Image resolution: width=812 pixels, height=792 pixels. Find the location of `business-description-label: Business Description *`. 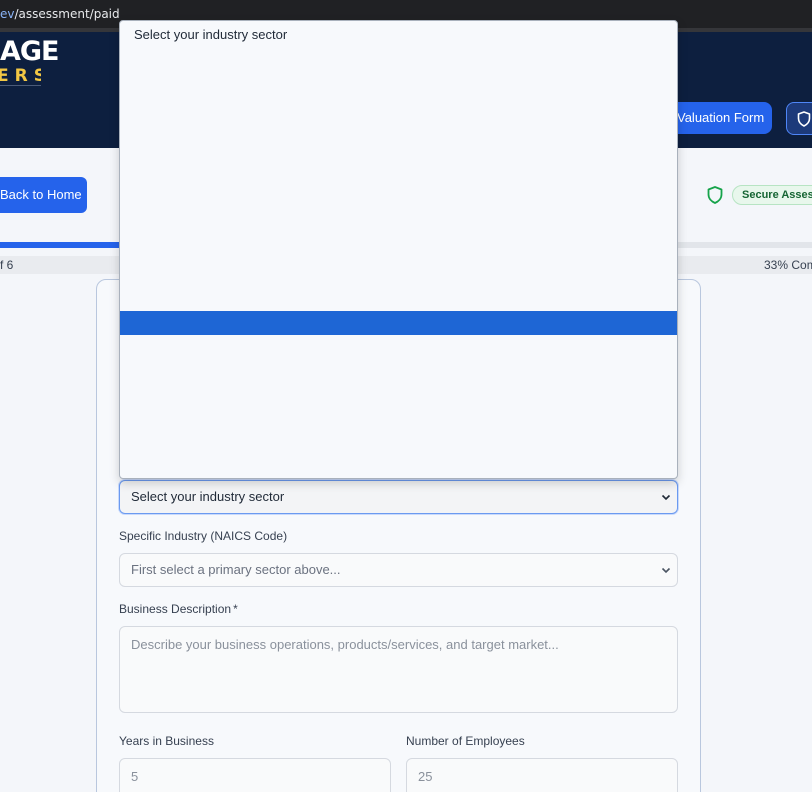

business-description-label: Business Description * is located at coordinates (178, 609).